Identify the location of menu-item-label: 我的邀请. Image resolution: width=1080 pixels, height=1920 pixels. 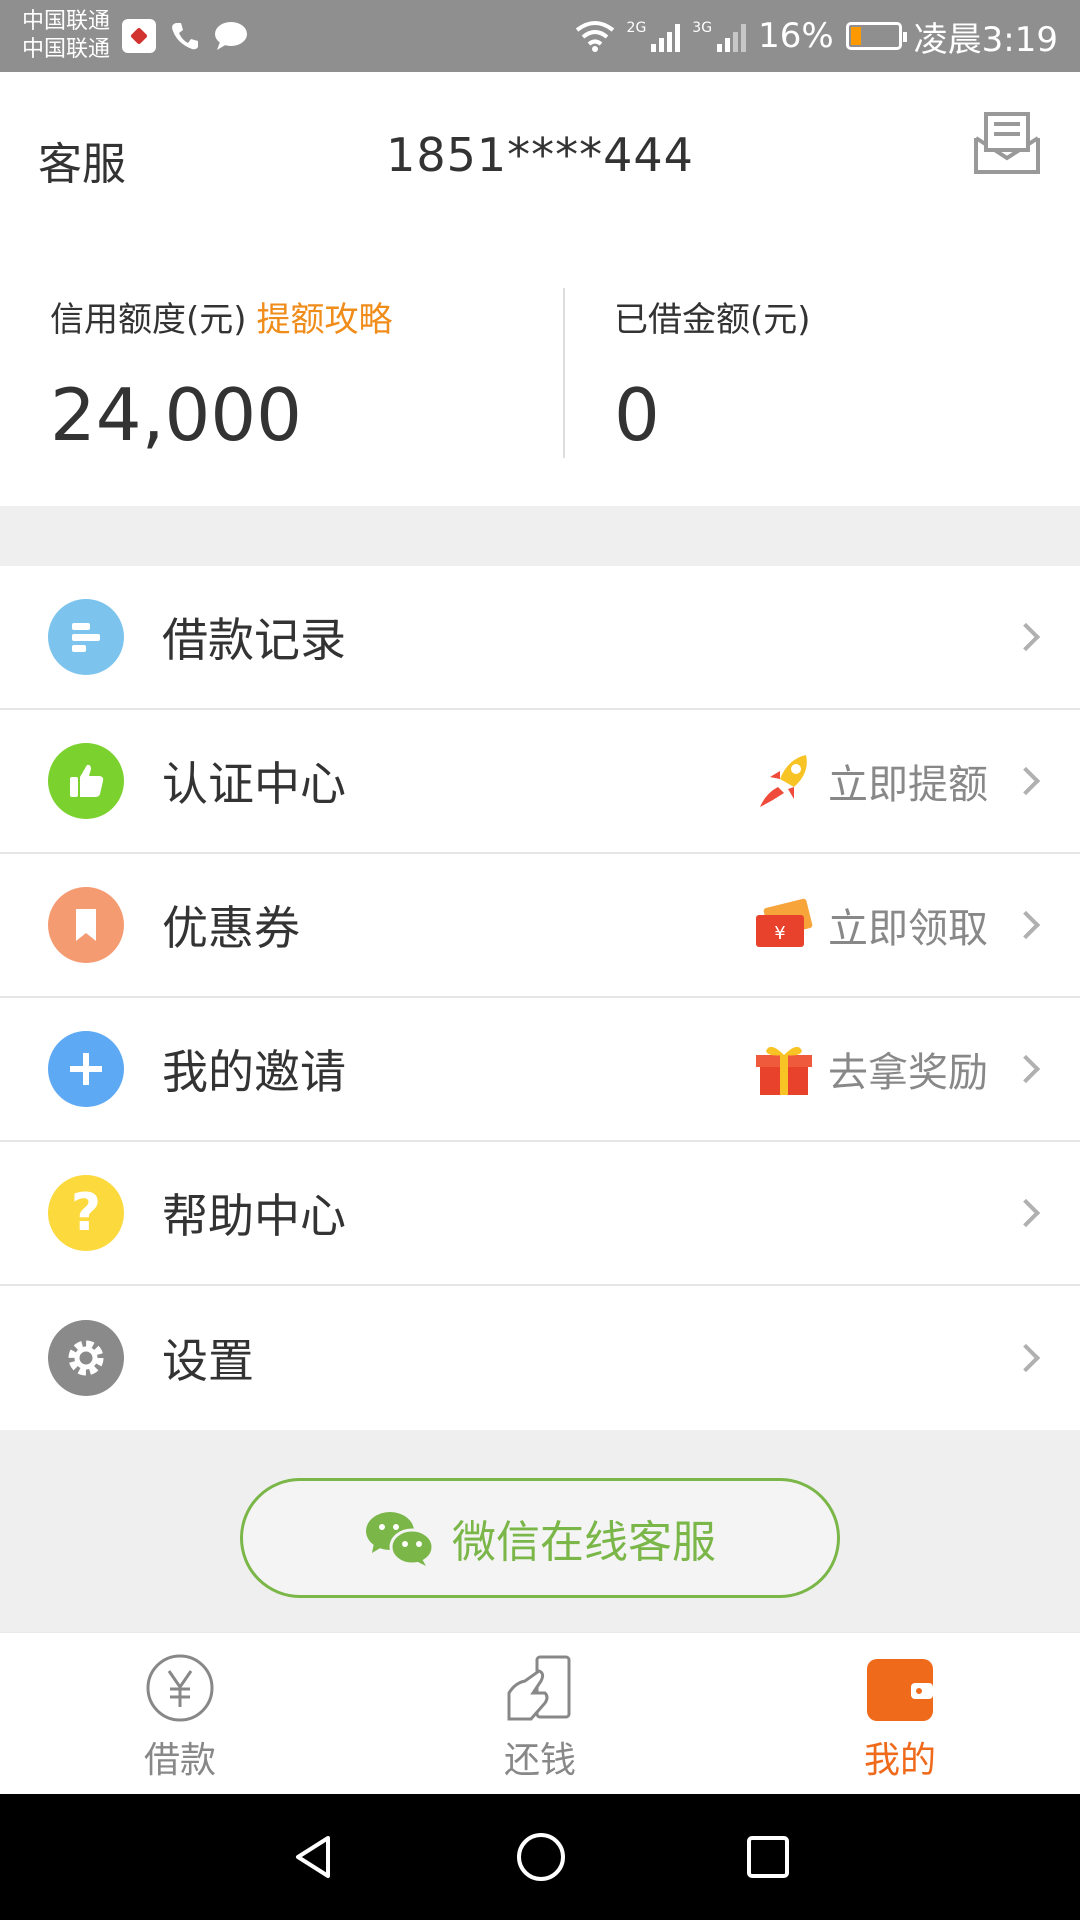
(254, 1072).